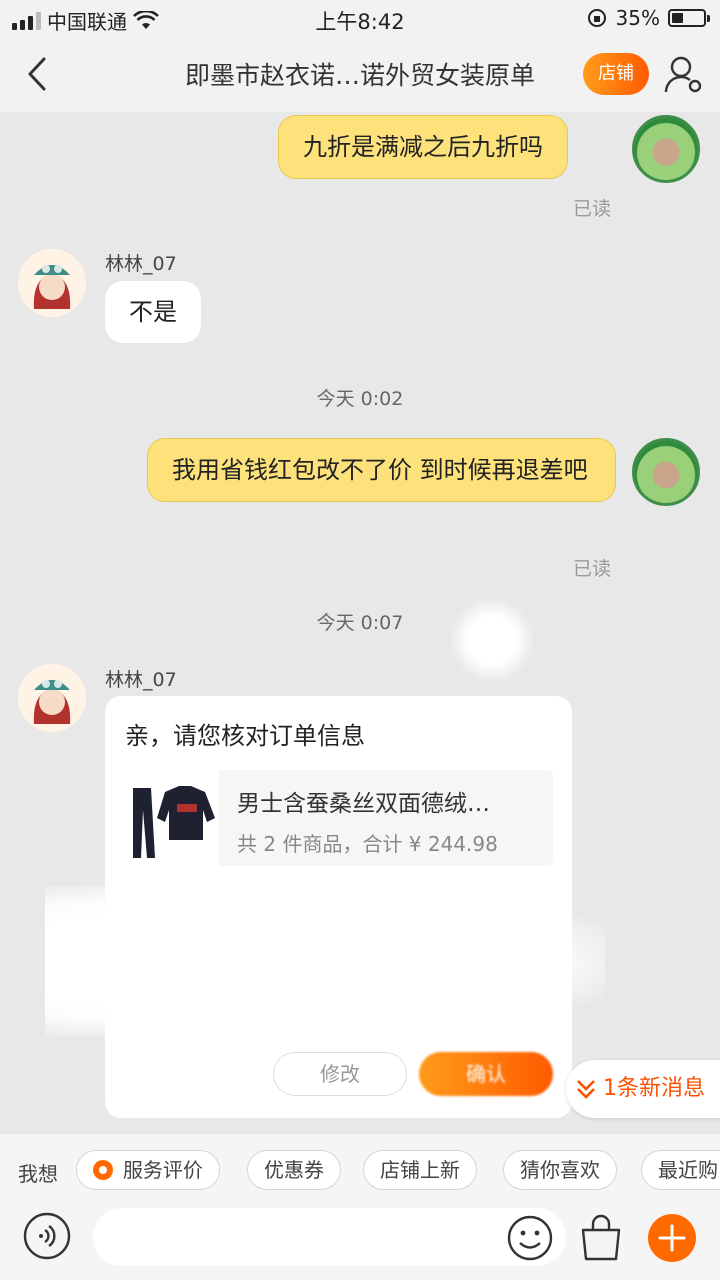 Image resolution: width=720 pixels, height=1280 pixels. I want to click on shopping-bag-icon, so click(601, 1238).